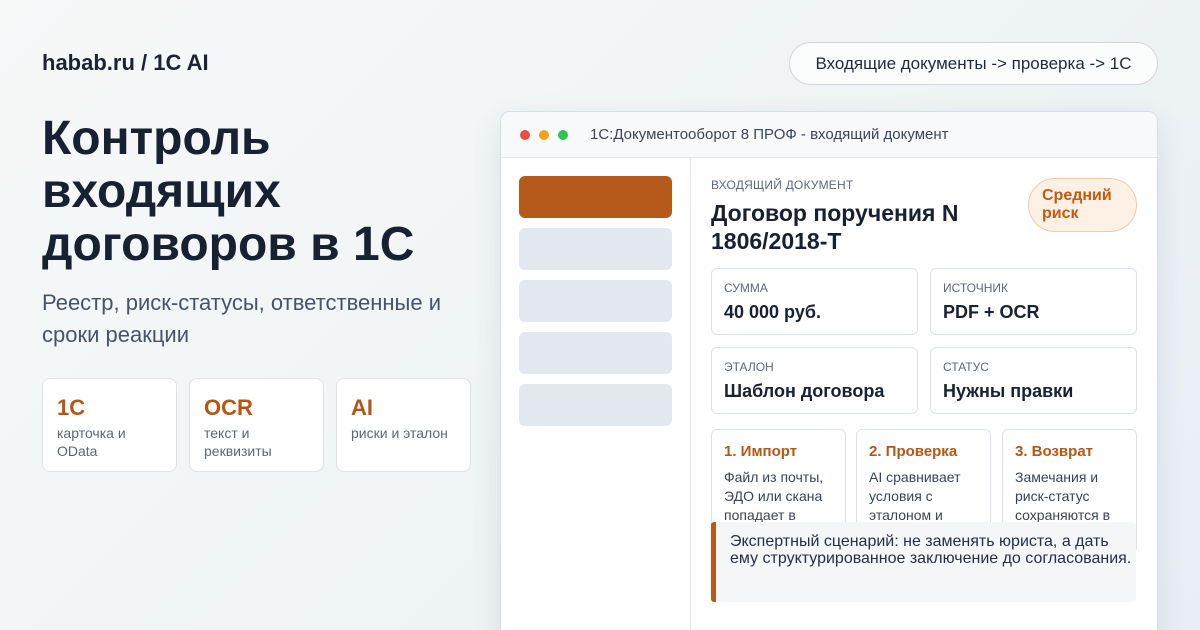 This screenshot has height=630, width=1200. I want to click on doc-title: Договор поручения N 1806/2018-Т, so click(835, 227).